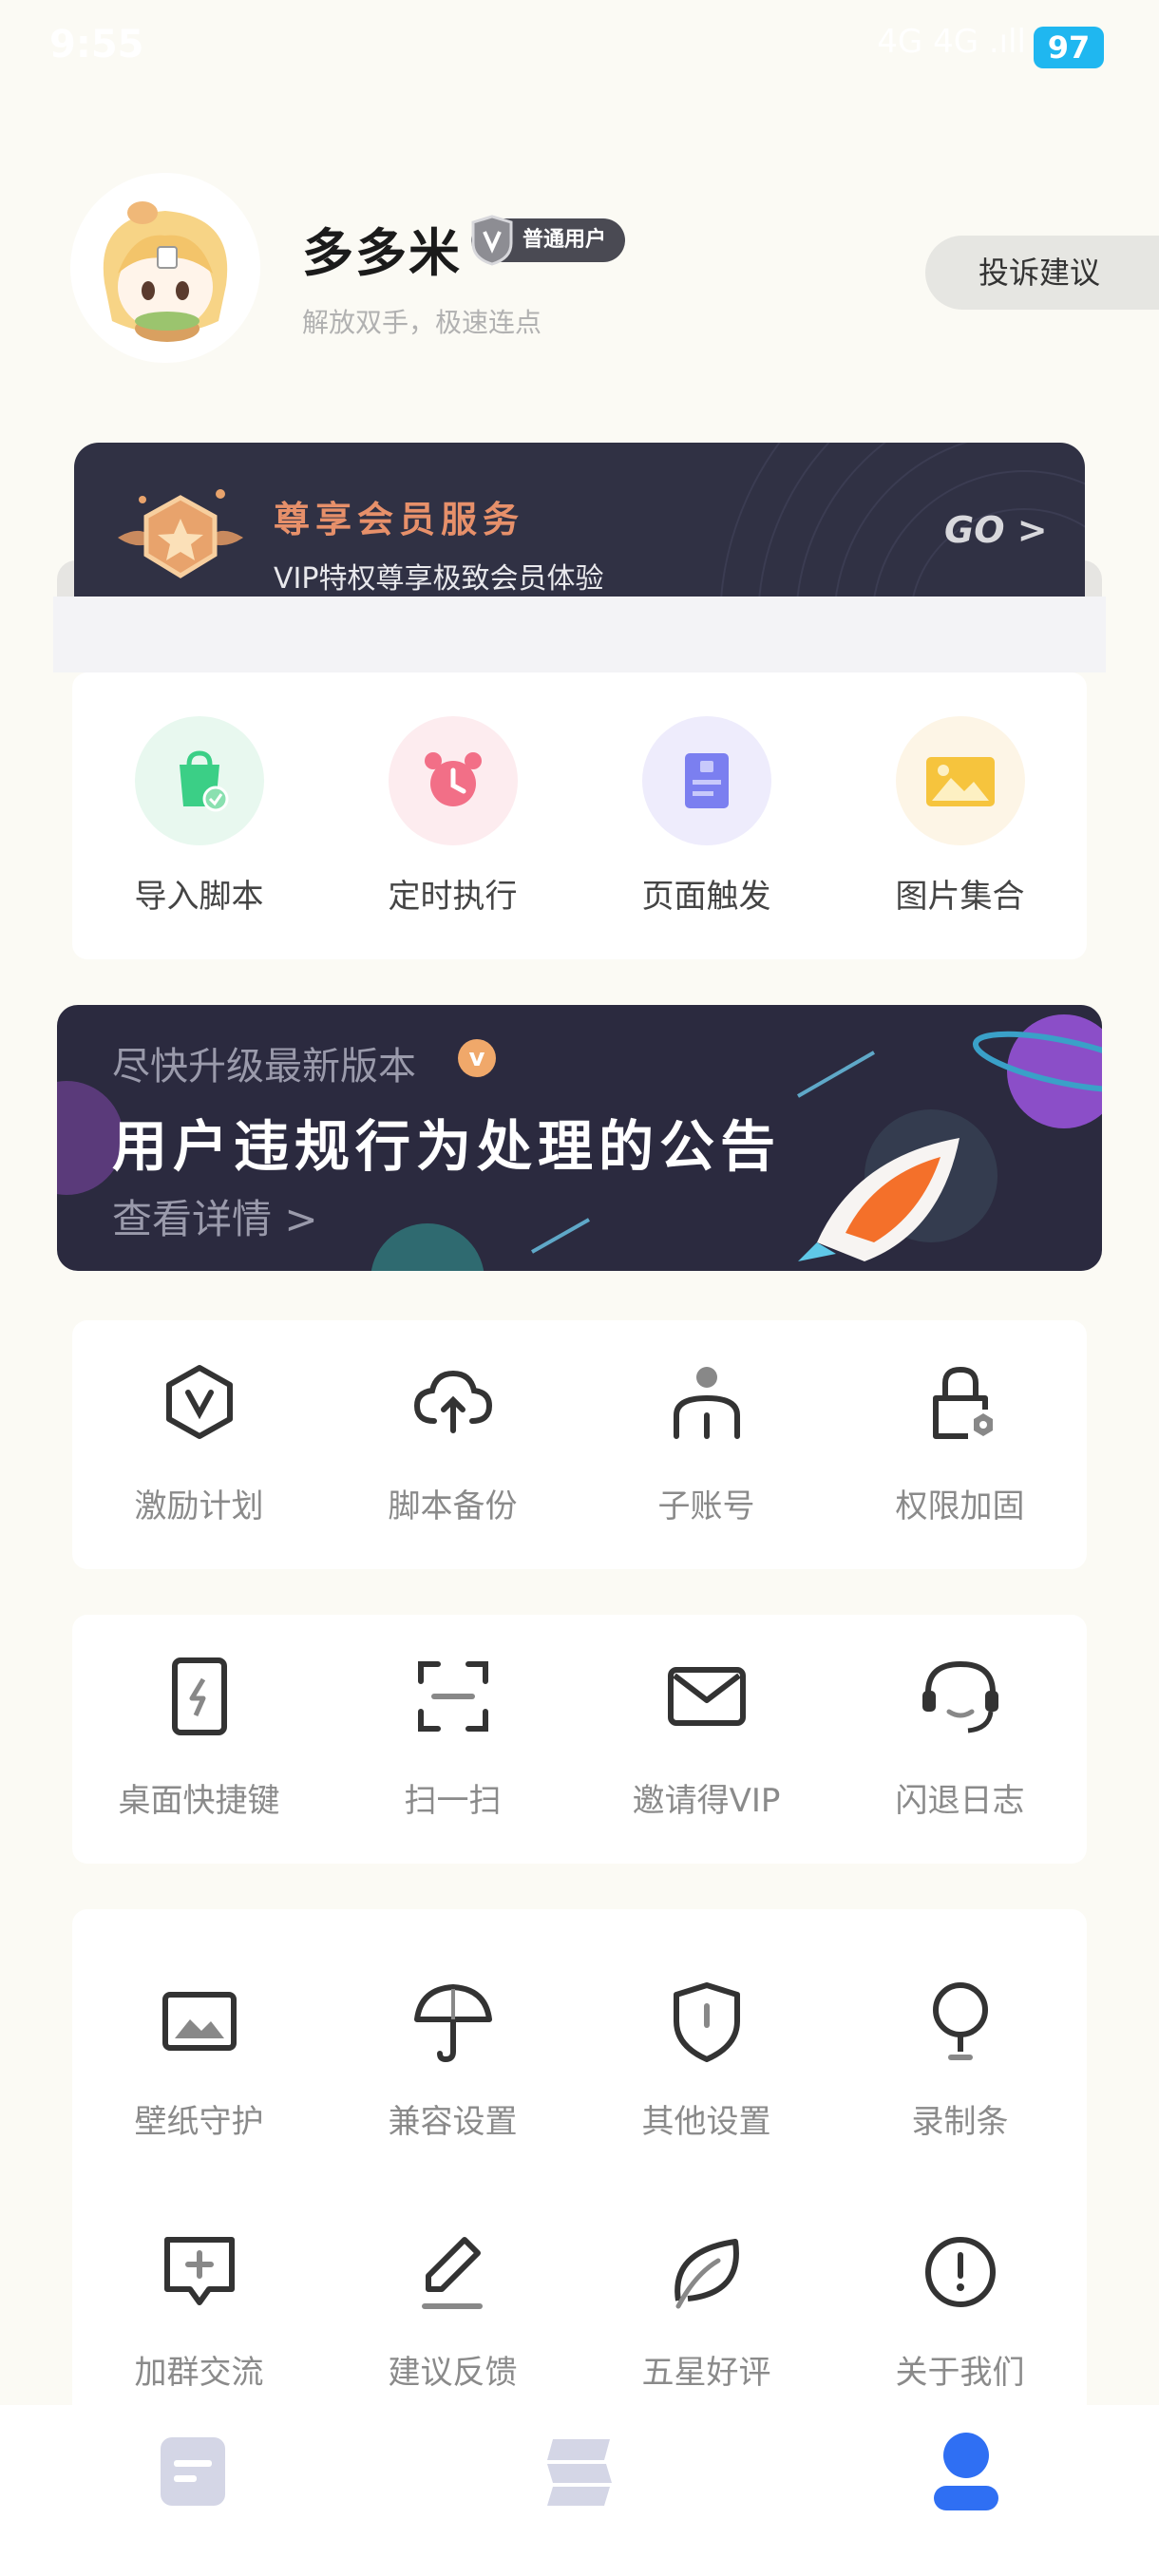 This screenshot has height=2576, width=1159. Describe the element at coordinates (951, 42) in the screenshot. I see `signal-icon: 4G 4G .ıll` at that location.